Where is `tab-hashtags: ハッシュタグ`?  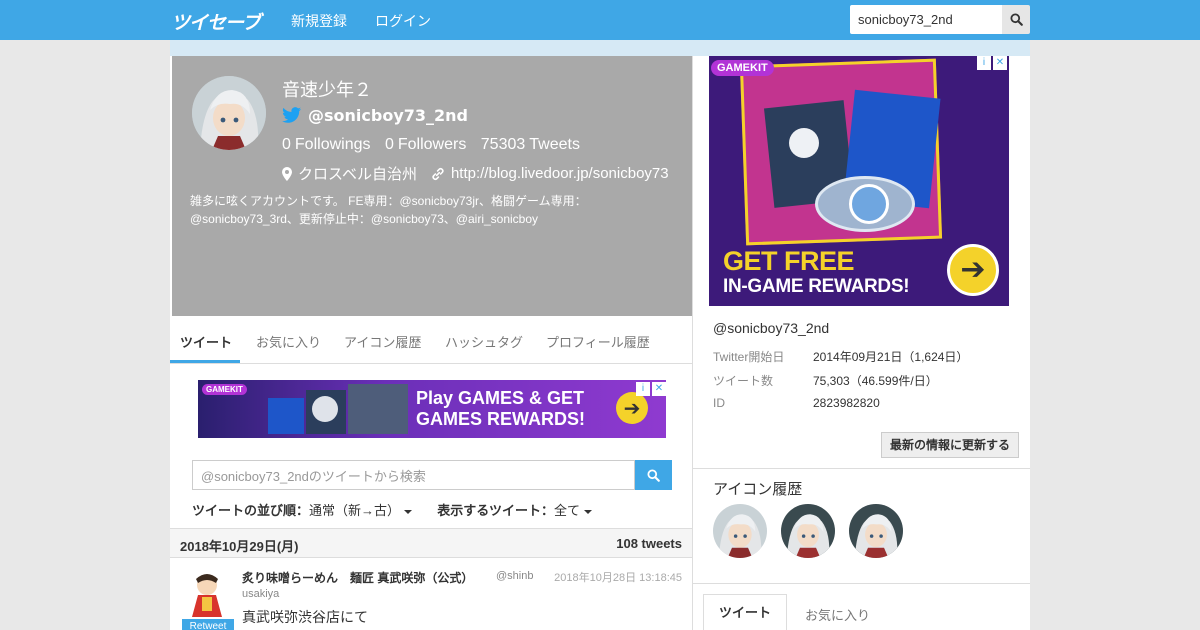 tab-hashtags: ハッシュタグ is located at coordinates (484, 341).